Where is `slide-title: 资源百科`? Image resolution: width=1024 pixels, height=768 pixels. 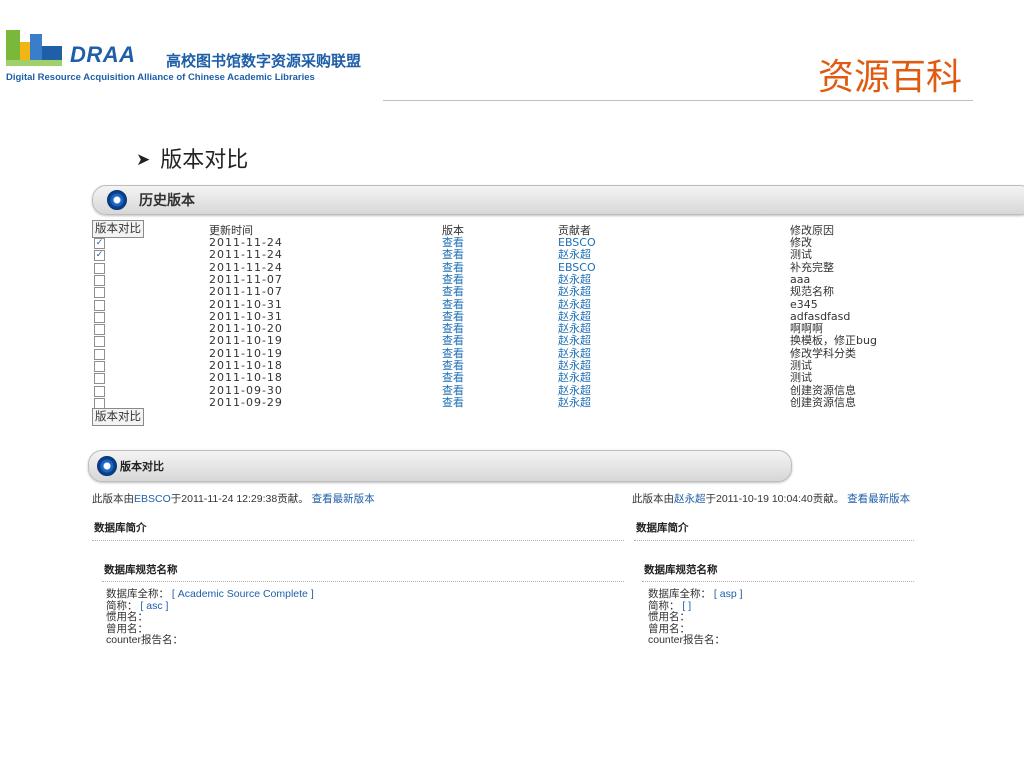 slide-title: 资源百科 is located at coordinates (889, 77).